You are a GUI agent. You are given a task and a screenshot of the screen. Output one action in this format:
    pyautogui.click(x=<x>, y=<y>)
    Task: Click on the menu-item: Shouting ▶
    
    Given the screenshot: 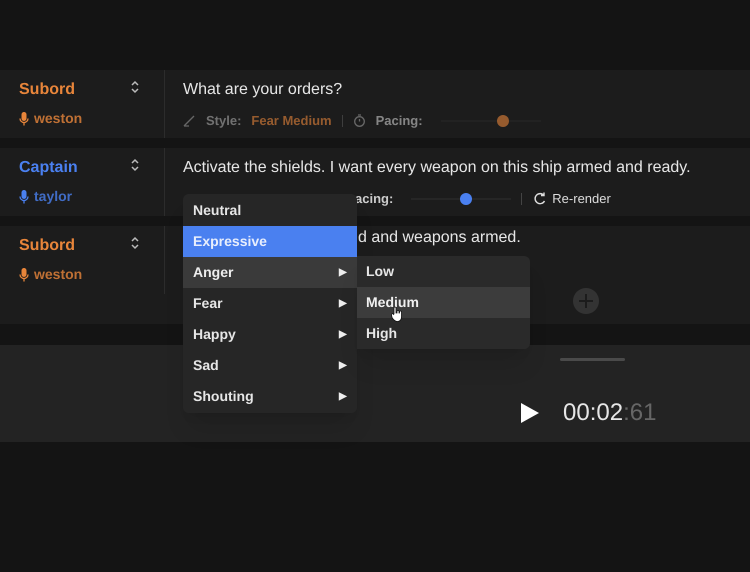 What is the action you would take?
    pyautogui.click(x=270, y=396)
    